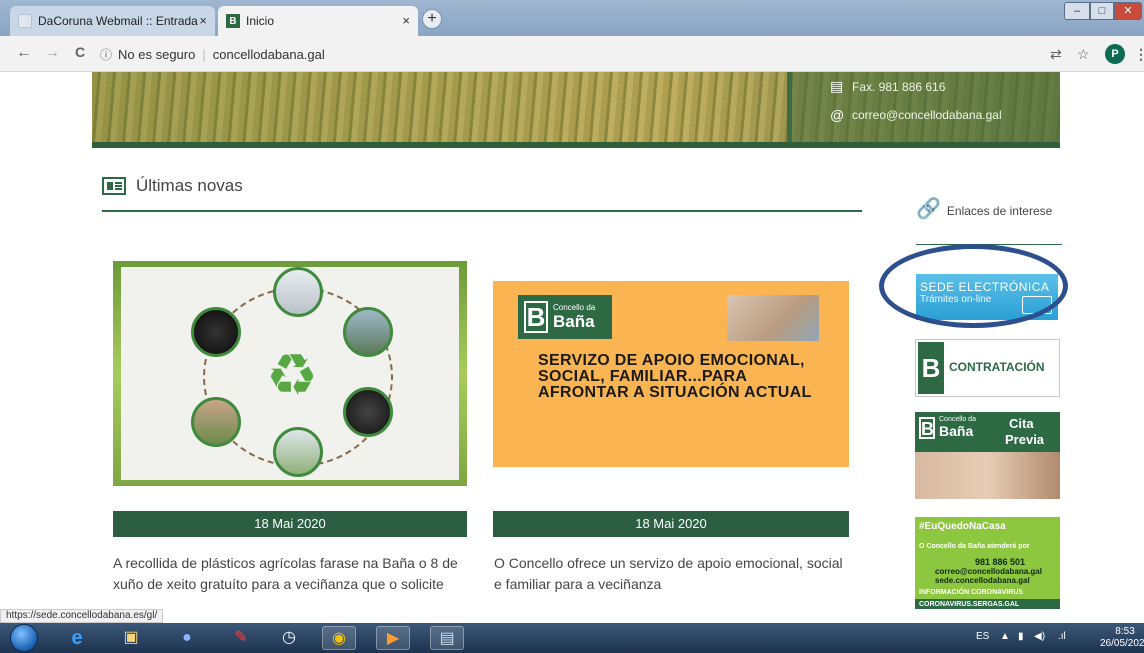 Image resolution: width=1144 pixels, height=653 pixels. I want to click on covid-email: correo@concellodabana.gal, so click(988, 571).